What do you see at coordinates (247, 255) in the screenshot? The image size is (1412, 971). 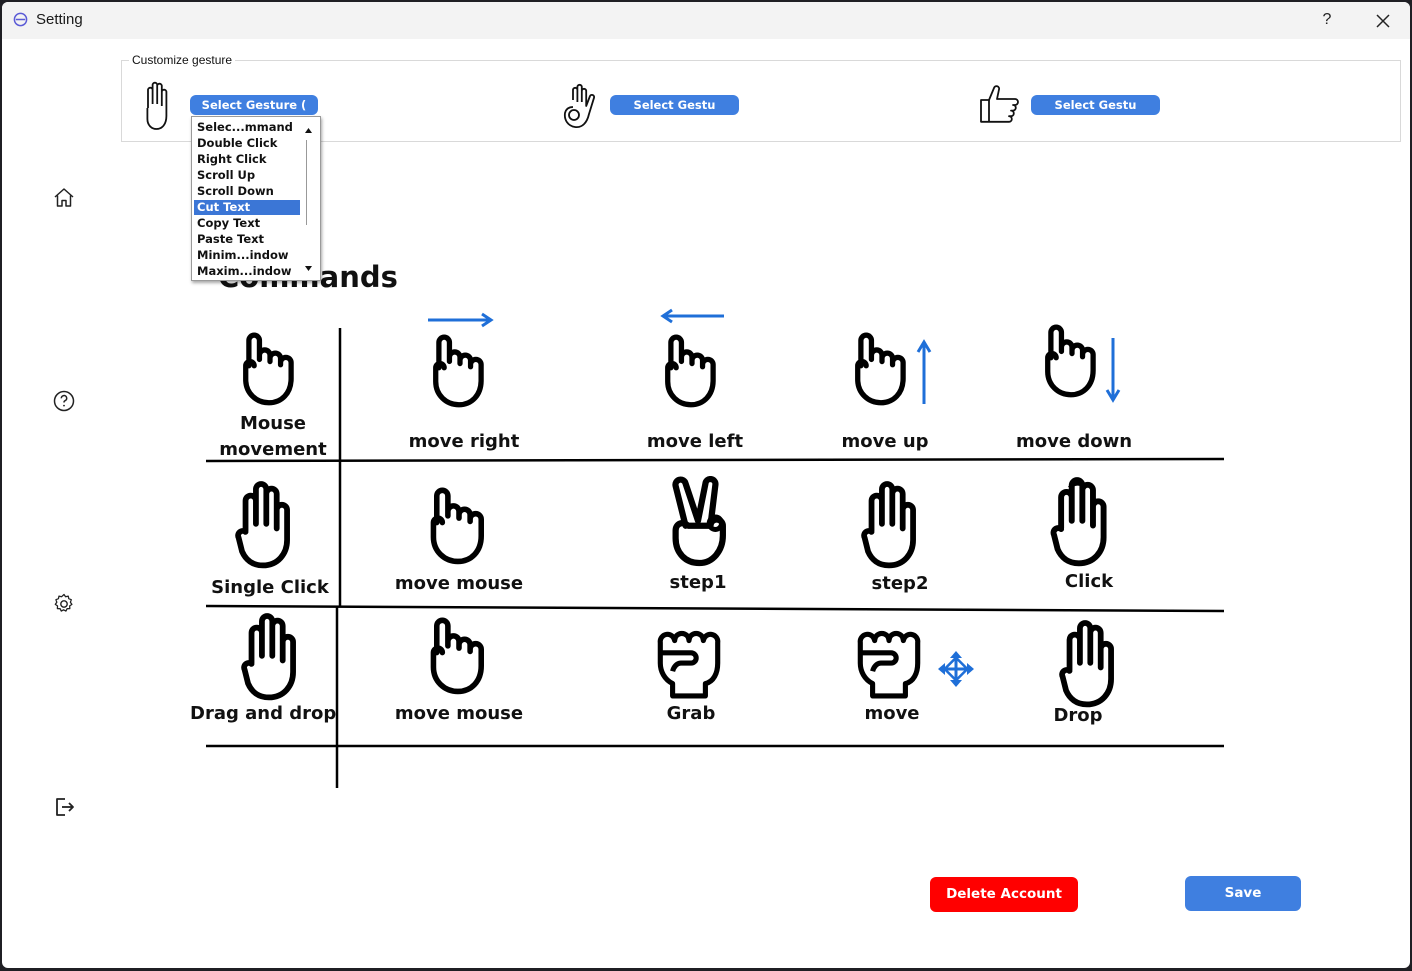 I see `dropdown-option: Minim...indow` at bounding box center [247, 255].